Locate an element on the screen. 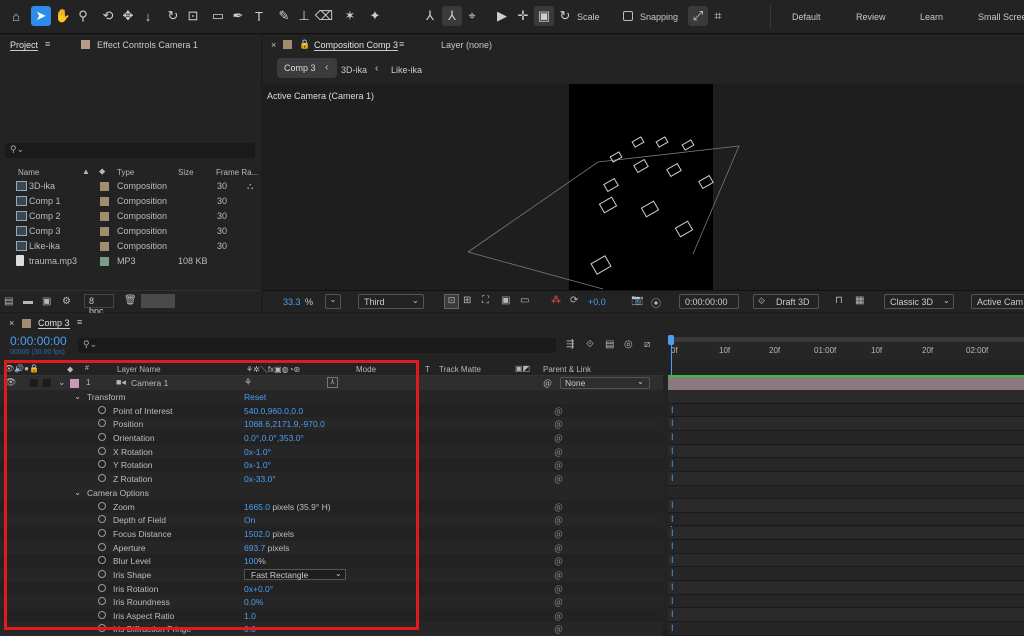 The image size is (1024, 636). property-row: Iris Diffraction Fringe 0.0 ＠ is located at coordinates (331, 629).